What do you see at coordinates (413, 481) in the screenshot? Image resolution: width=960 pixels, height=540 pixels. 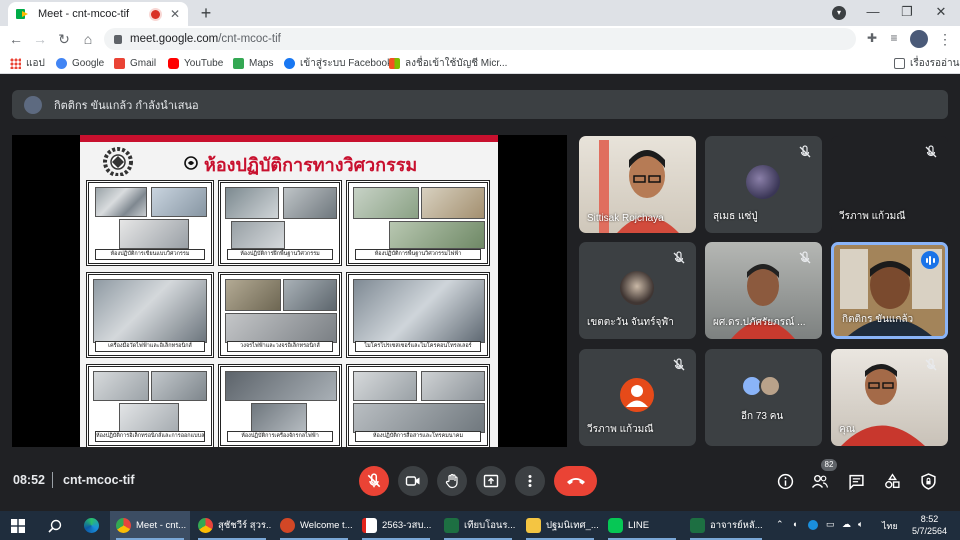 I see `camera-toggle-button` at bounding box center [413, 481].